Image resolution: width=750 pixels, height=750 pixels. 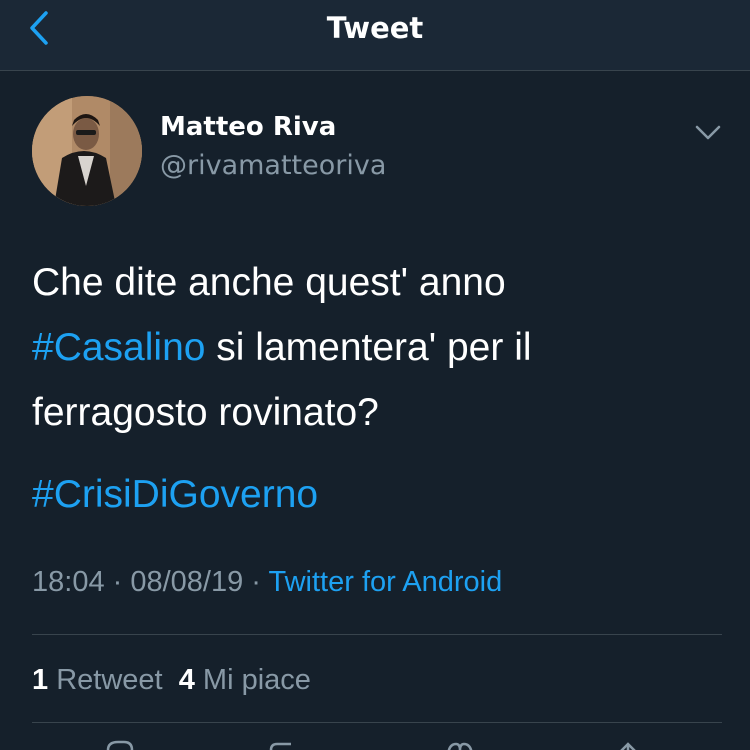 I want to click on share-icon, so click(x=628, y=746).